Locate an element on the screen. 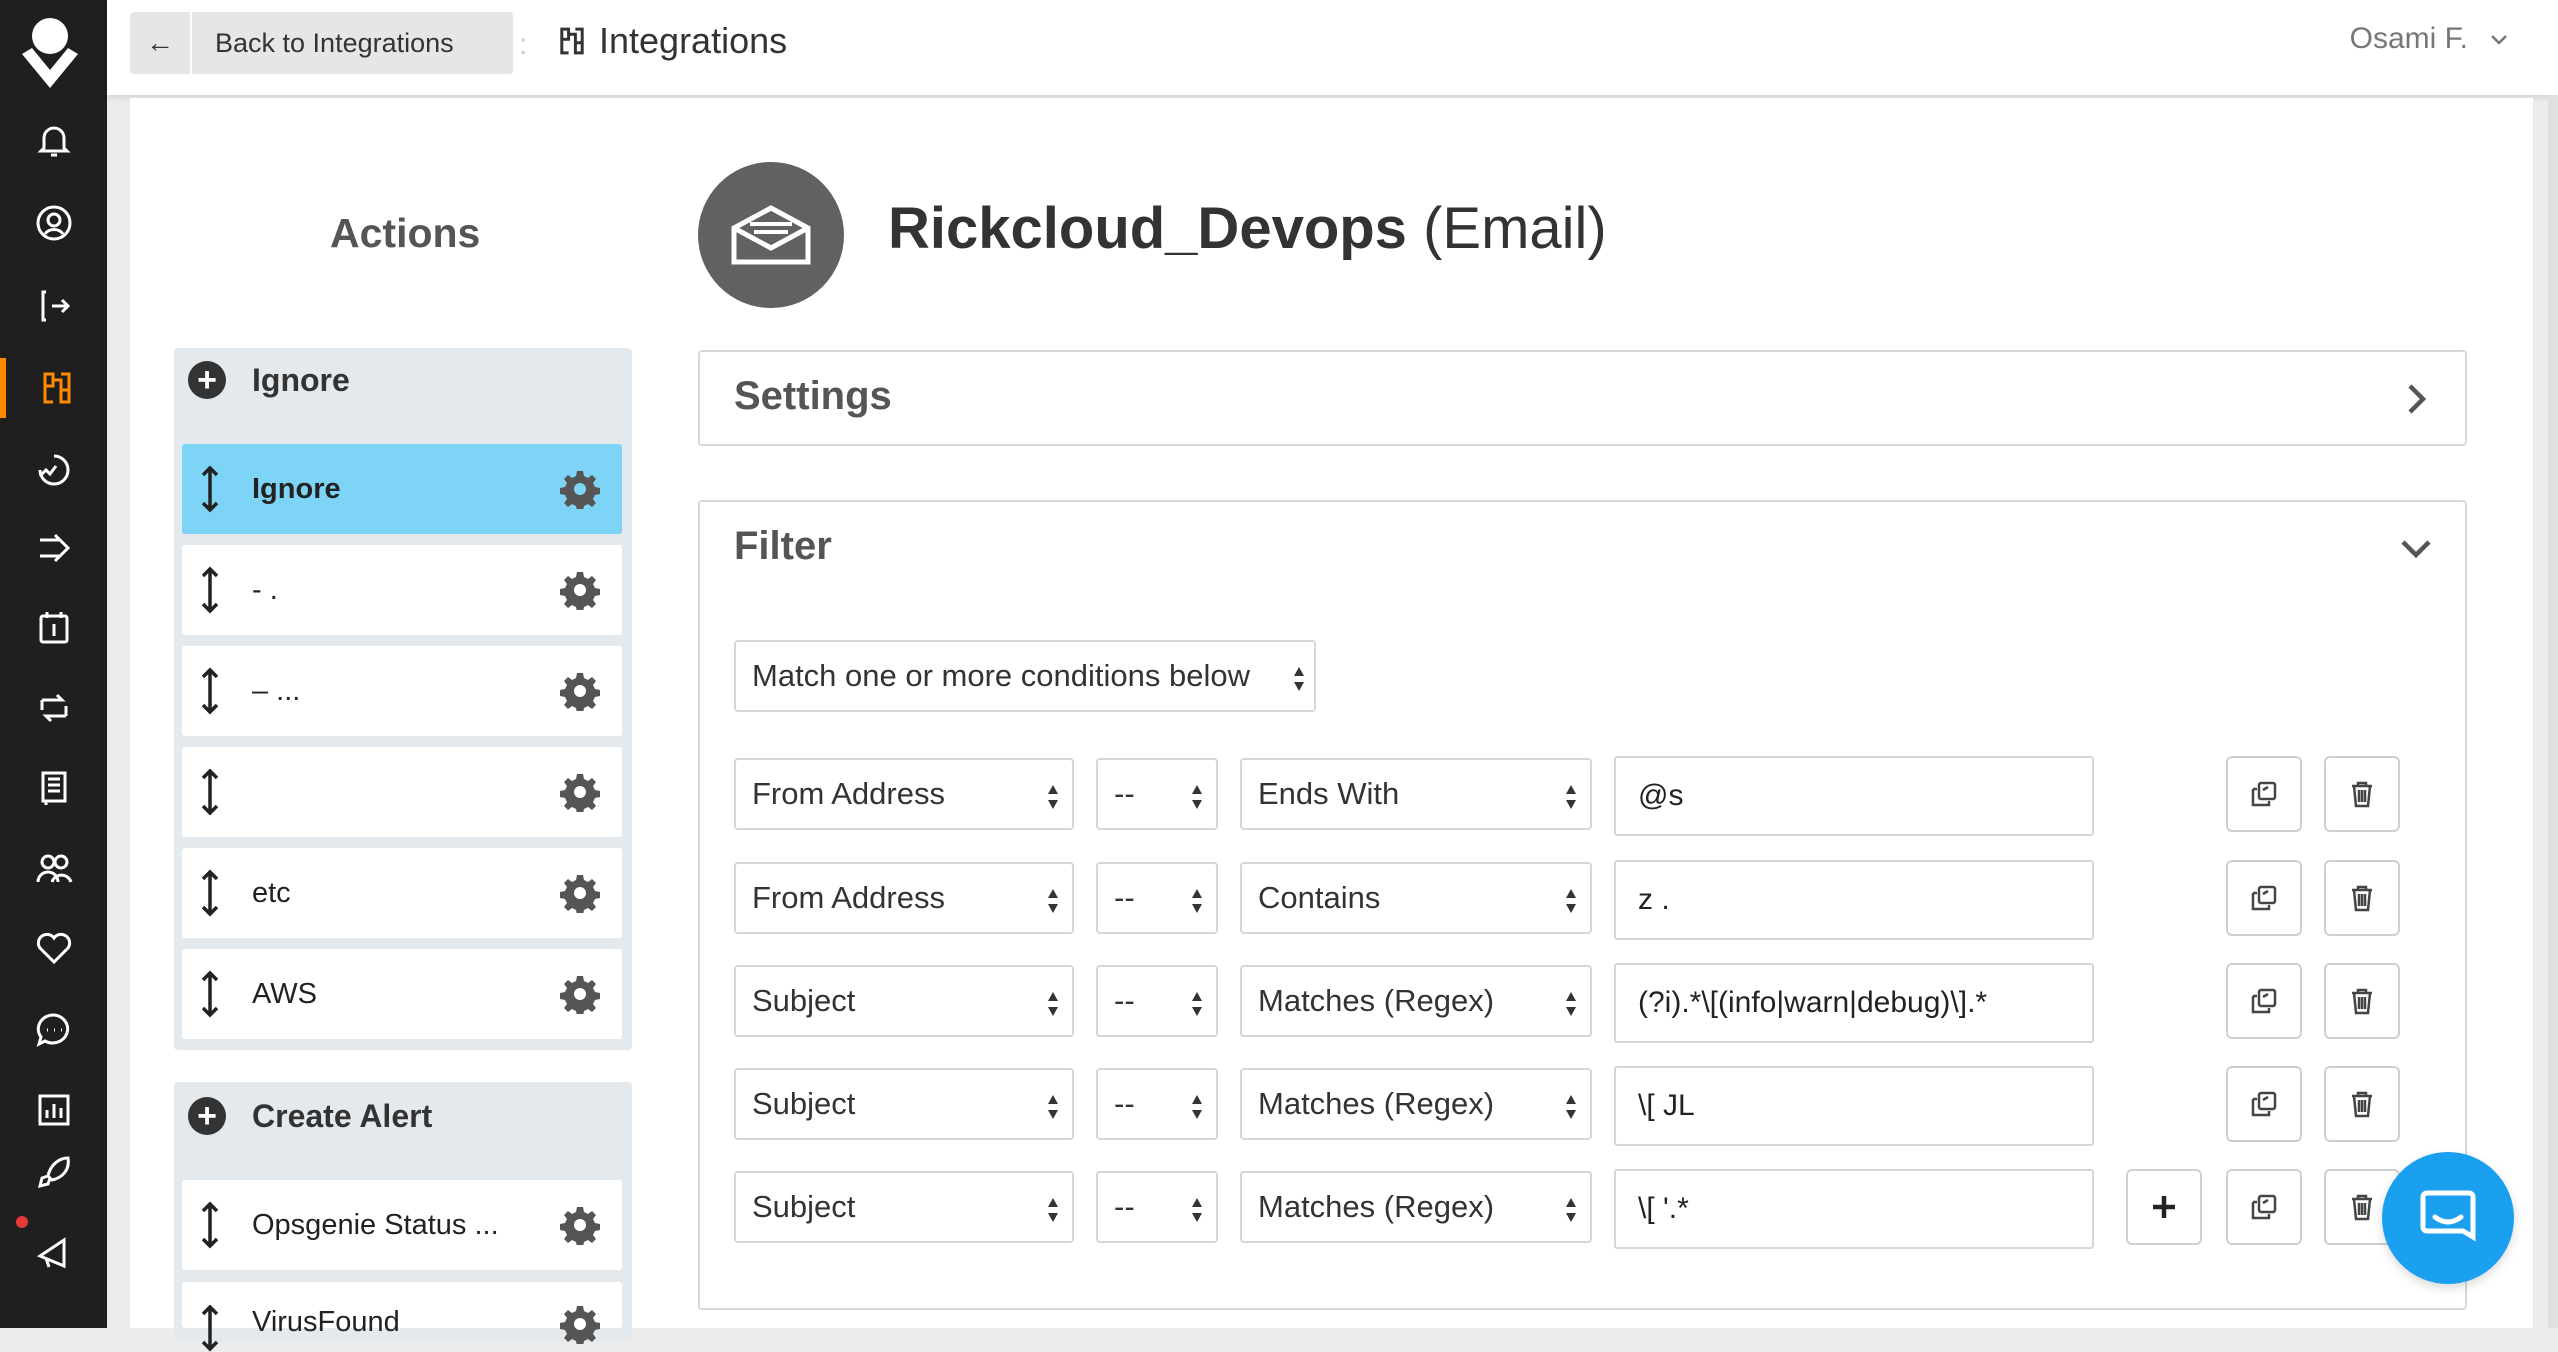 Image resolution: width=2558 pixels, height=1352 pixels. add-ignore-action-button: + Ignore is located at coordinates (269, 380).